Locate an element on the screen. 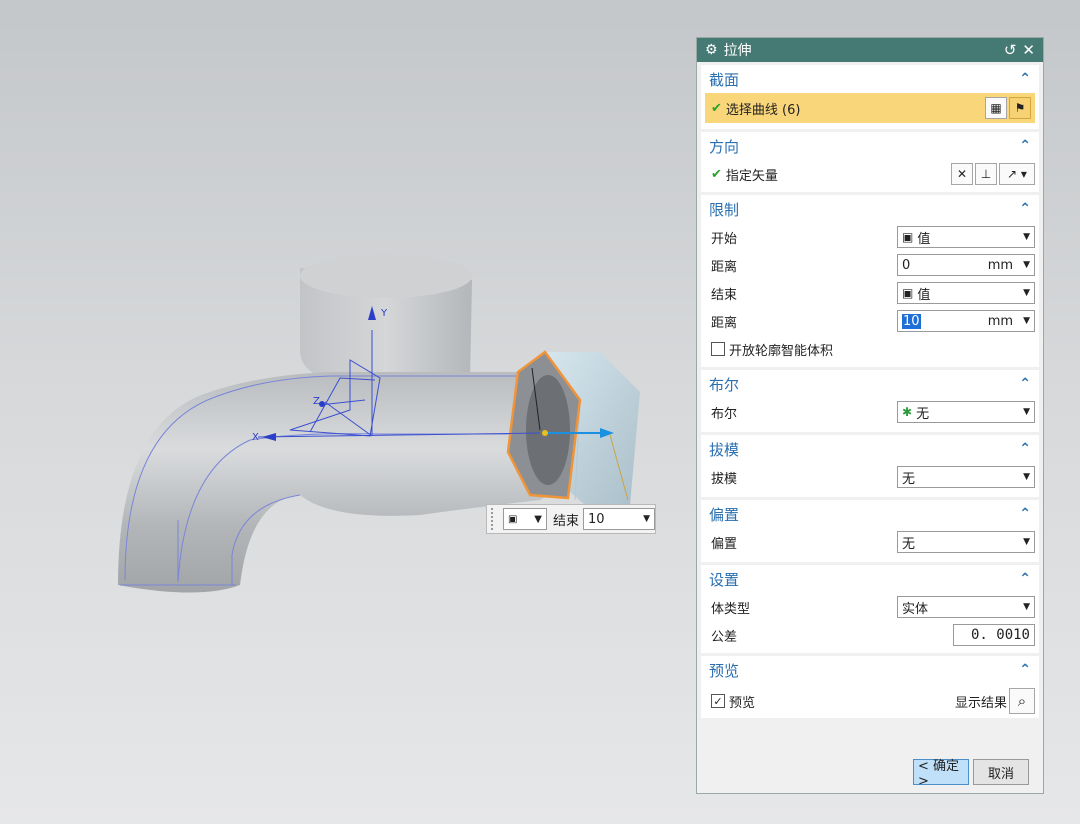  preview-checkbox: ✓ is located at coordinates (718, 701).